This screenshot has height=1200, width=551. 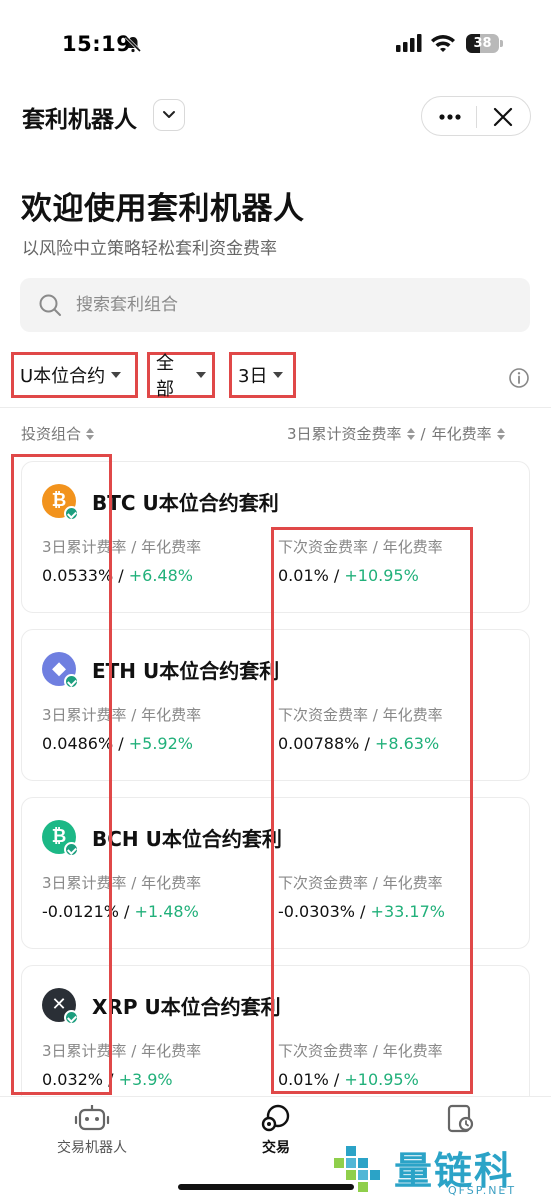 I want to click on filter-label: 3日, so click(x=253, y=376).